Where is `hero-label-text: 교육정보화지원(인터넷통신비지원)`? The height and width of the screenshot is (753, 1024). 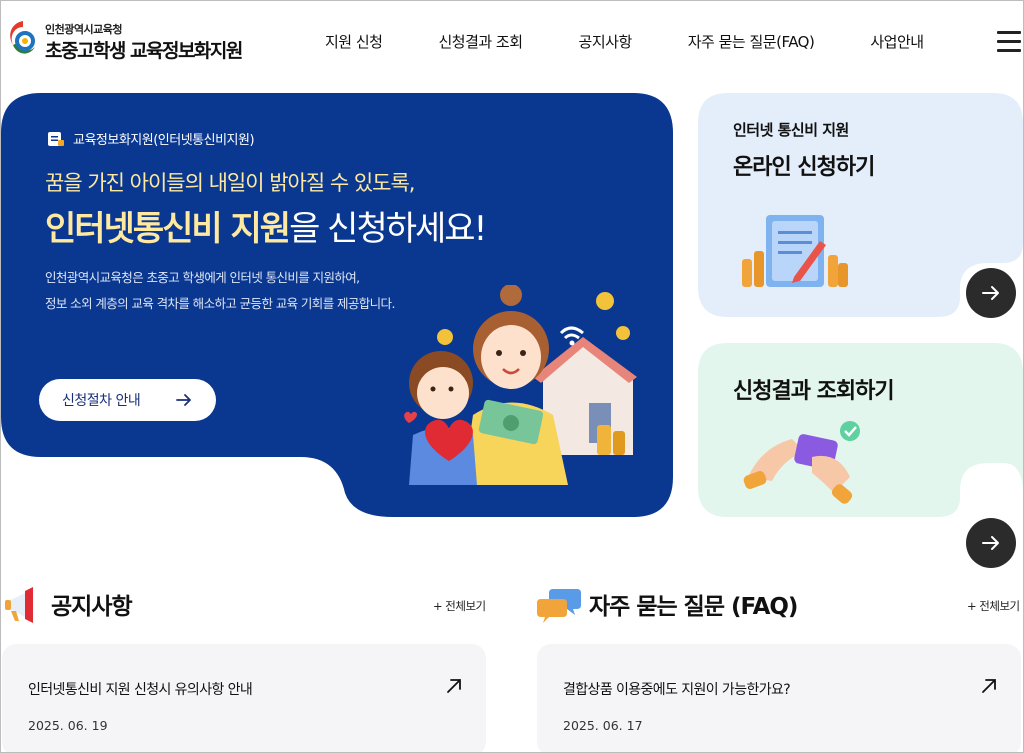
hero-label-text: 교육정보화지원(인터넷통신비지원) is located at coordinates (164, 140).